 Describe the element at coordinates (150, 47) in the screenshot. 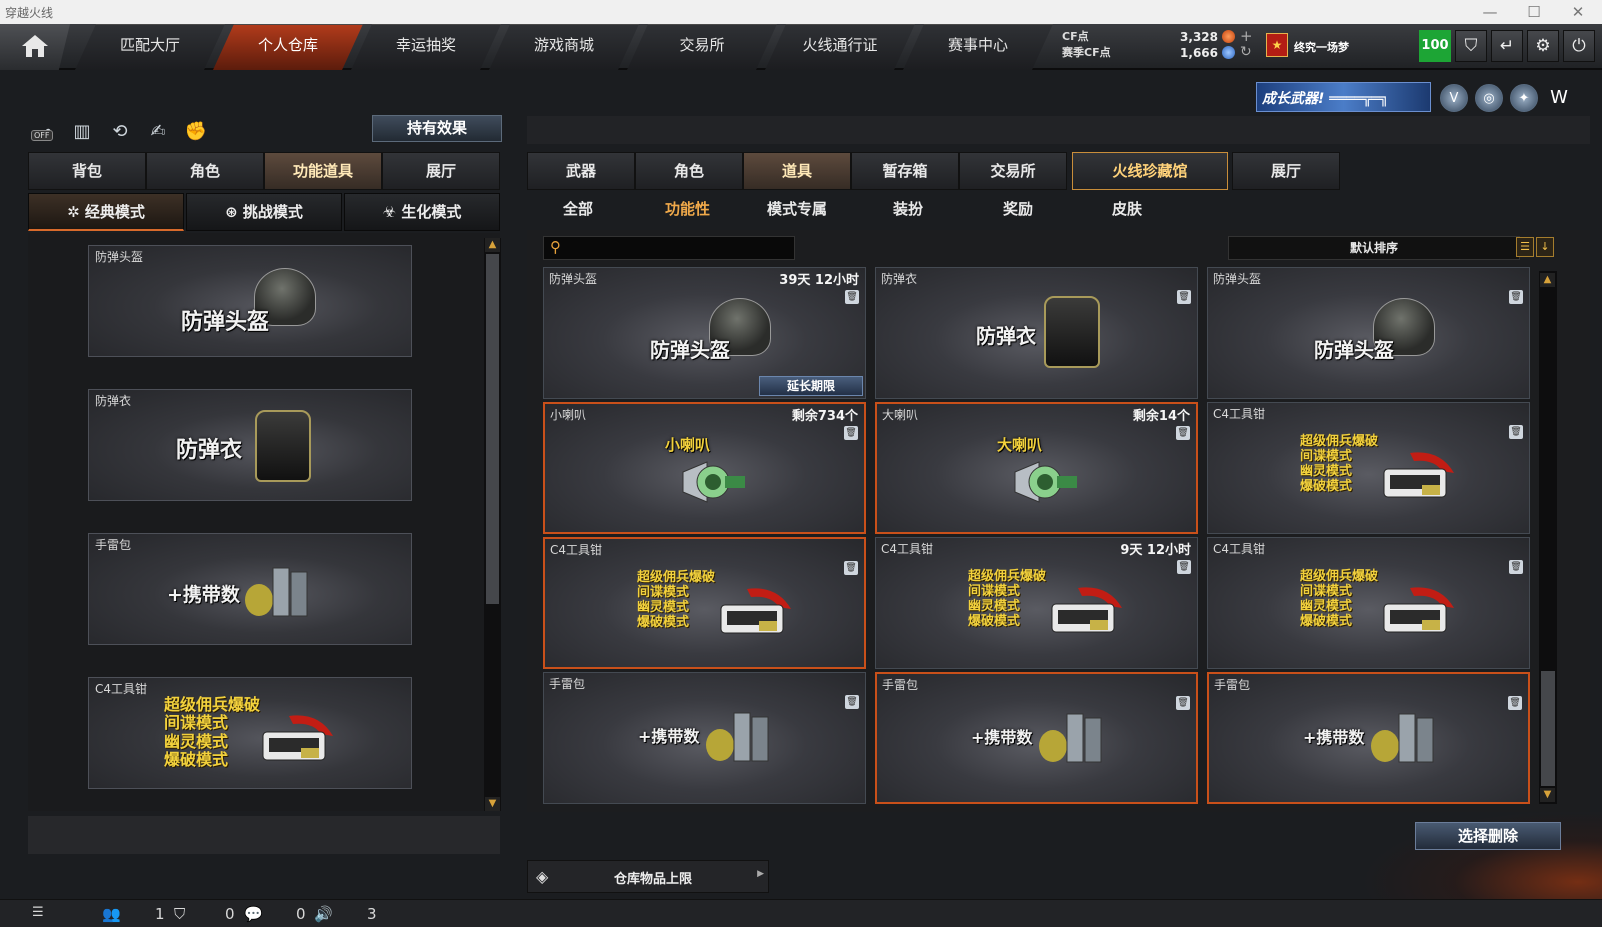

I see `nav-tab-lobby: 匹配大厅` at that location.